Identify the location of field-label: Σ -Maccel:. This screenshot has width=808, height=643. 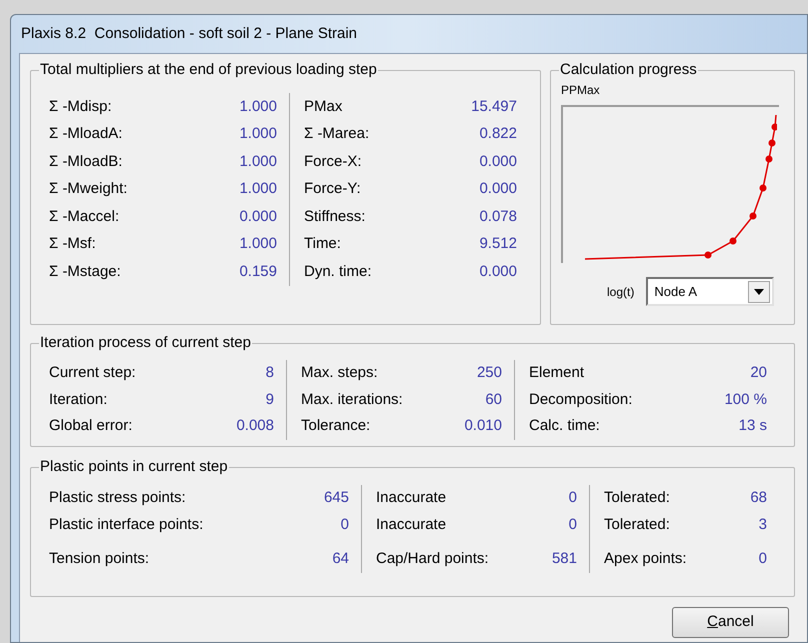
(84, 216).